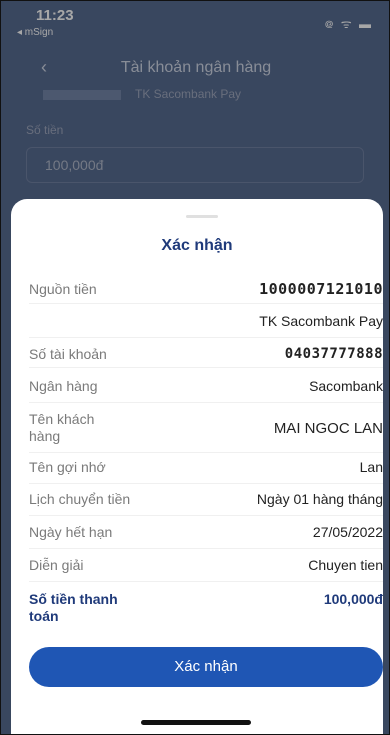 Image resolution: width=390 pixels, height=735 pixels. What do you see at coordinates (319, 499) in the screenshot?
I see `row-value: Ngày 01 hàng tháng` at bounding box center [319, 499].